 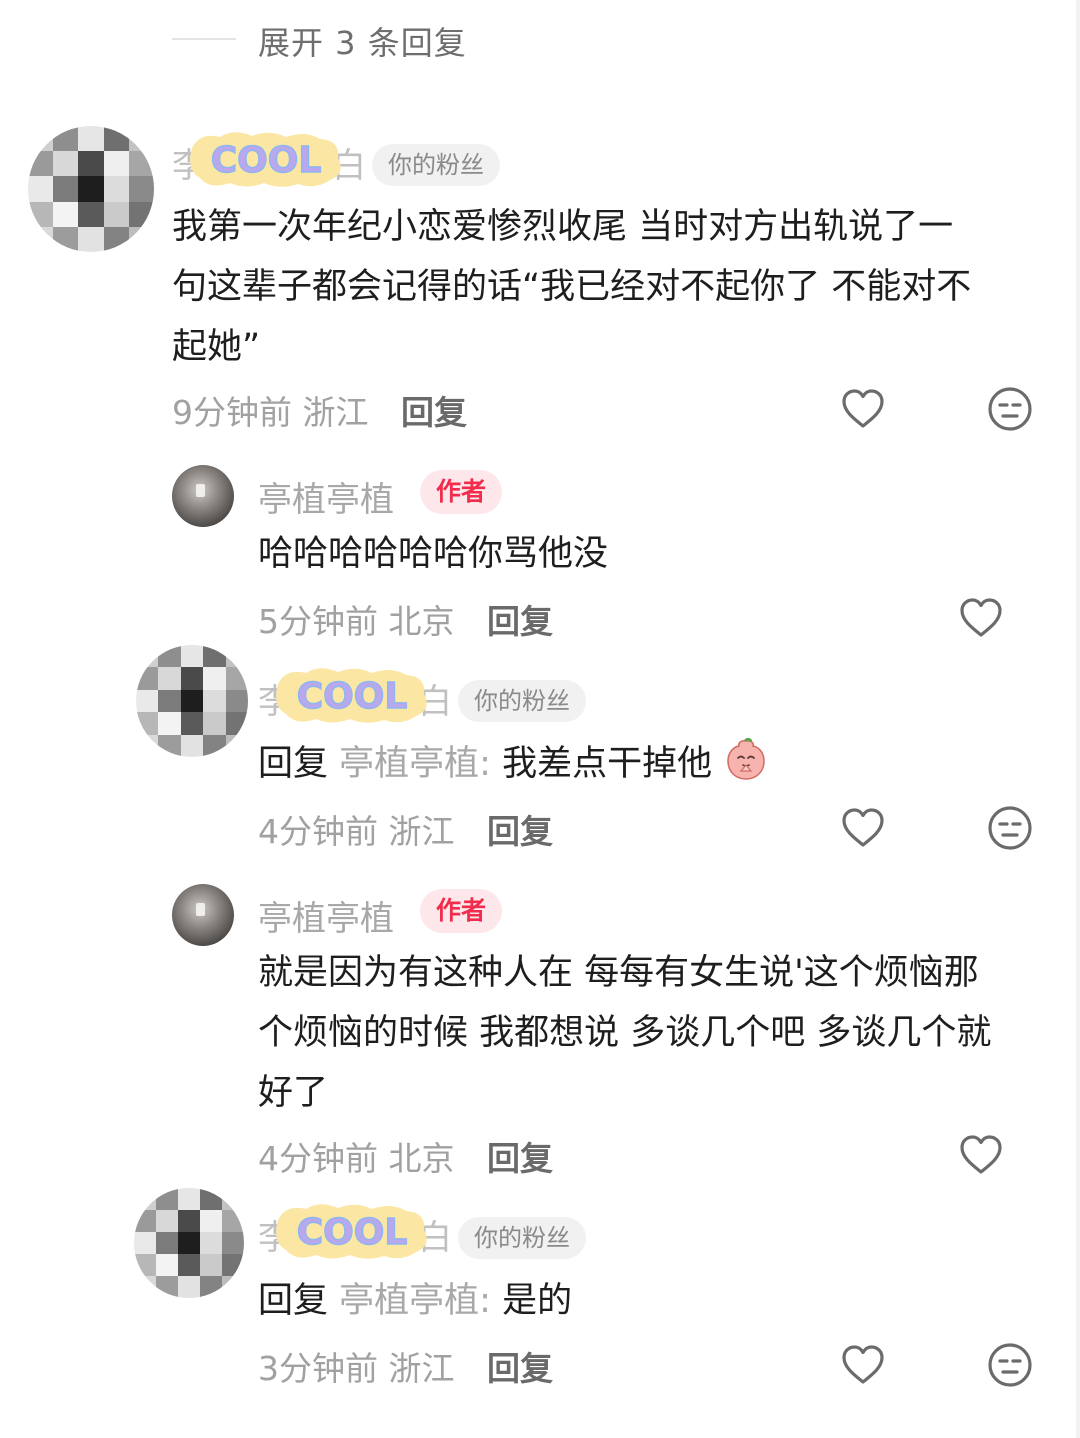 What do you see at coordinates (318, 1368) in the screenshot?
I see `timestamp: 3分钟前` at bounding box center [318, 1368].